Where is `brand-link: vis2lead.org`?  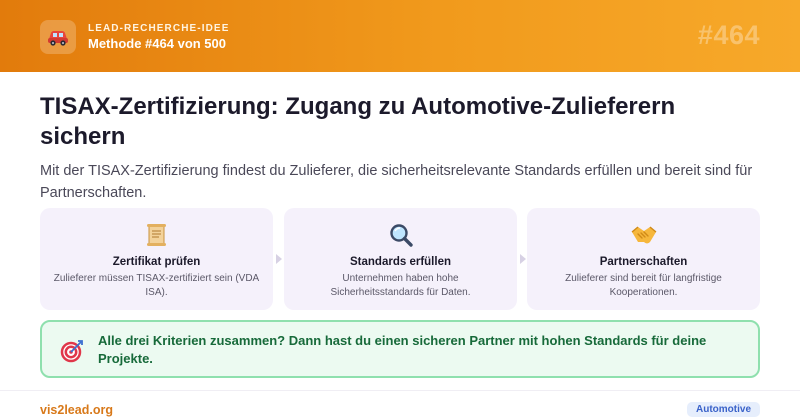 brand-link: vis2lead.org is located at coordinates (76, 410).